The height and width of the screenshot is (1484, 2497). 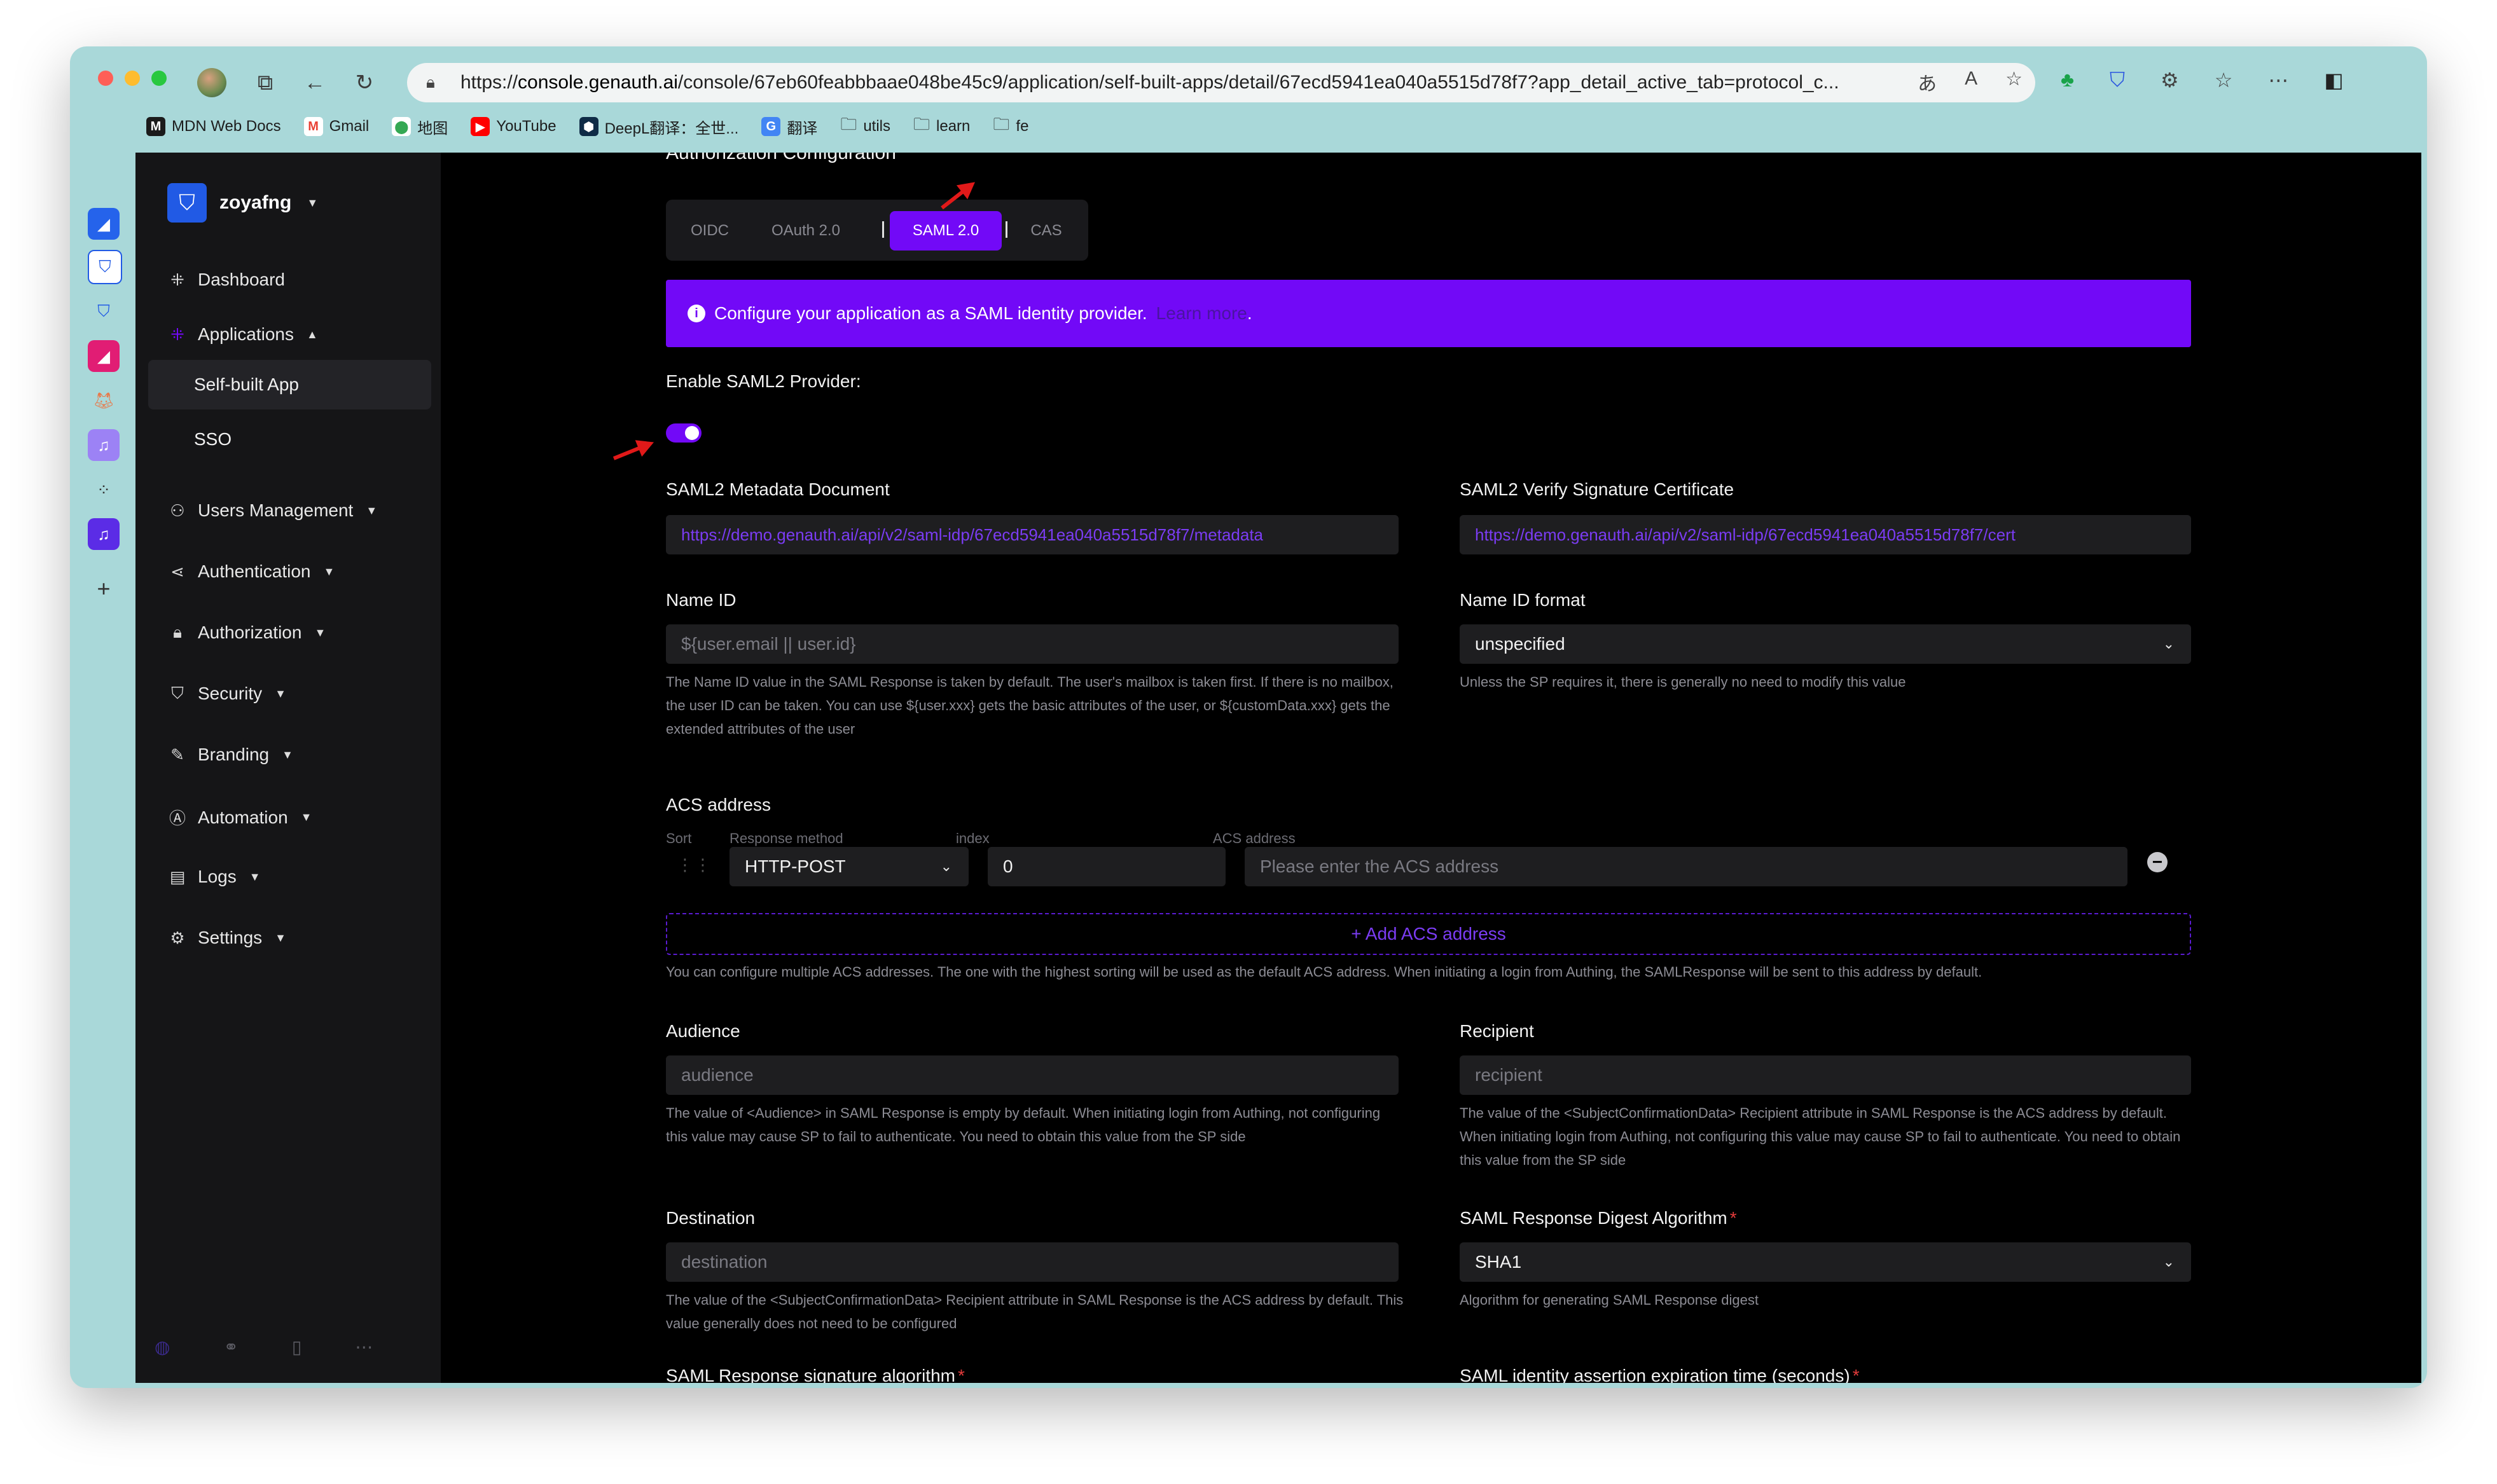 I want to click on sidebar-item-self-built-app: Self-built App, so click(x=289, y=384).